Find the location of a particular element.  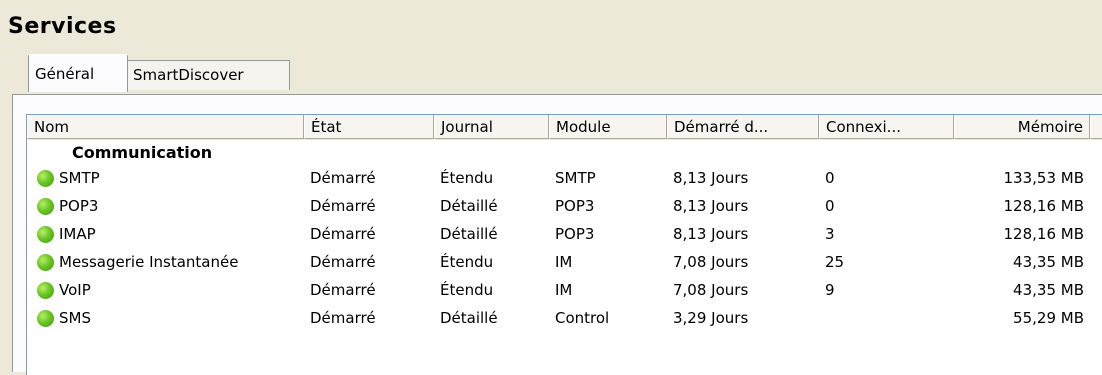

service-name: SMS is located at coordinates (75, 318).